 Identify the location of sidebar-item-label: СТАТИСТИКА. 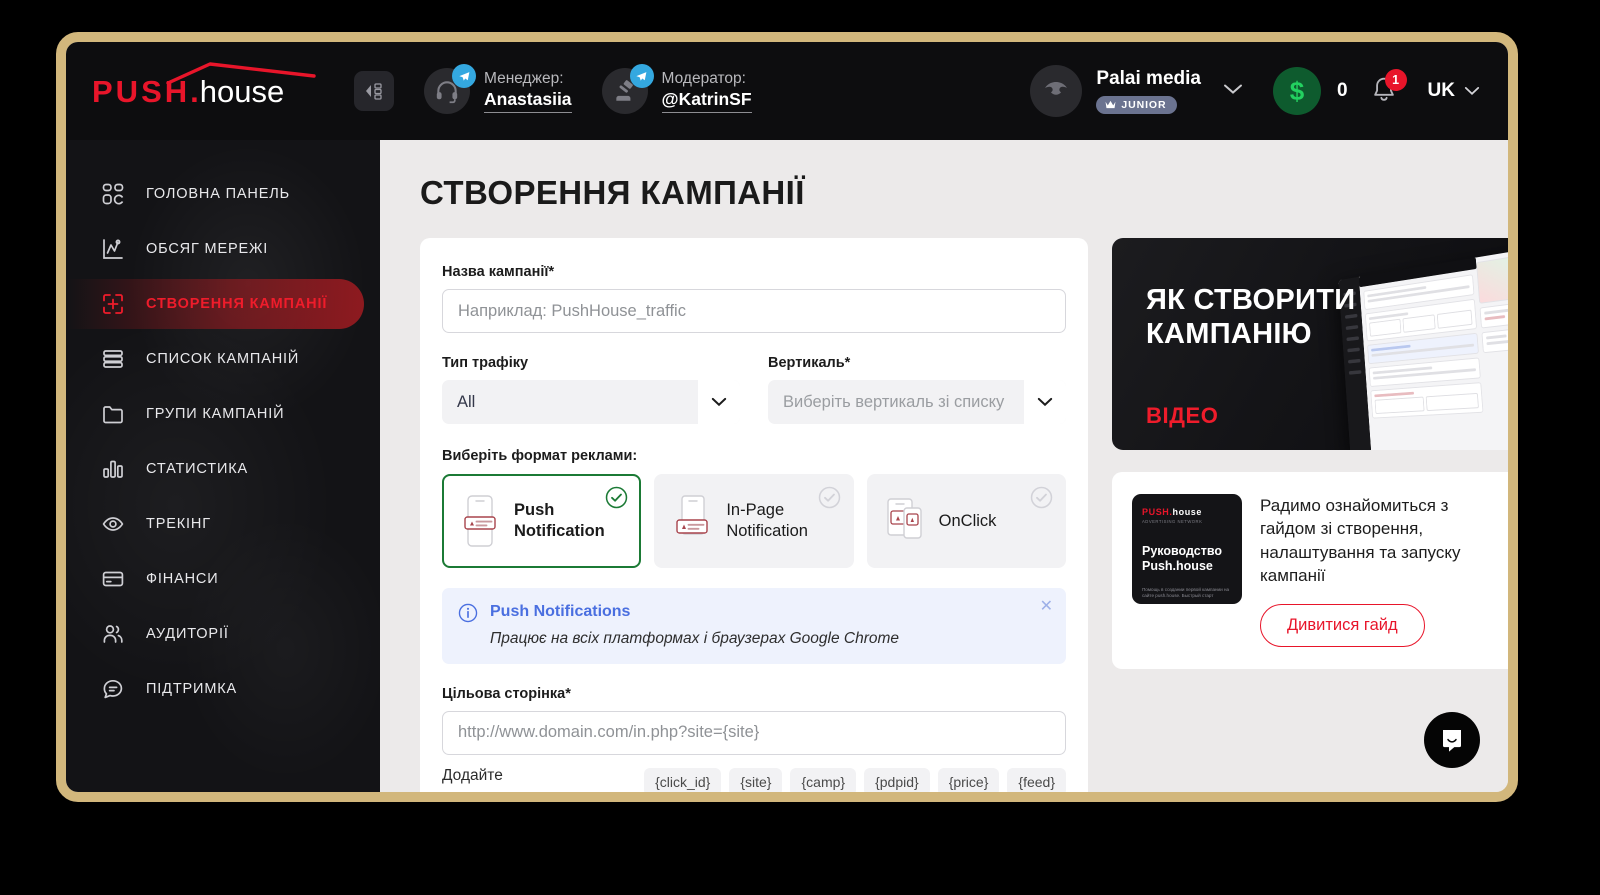
(197, 469).